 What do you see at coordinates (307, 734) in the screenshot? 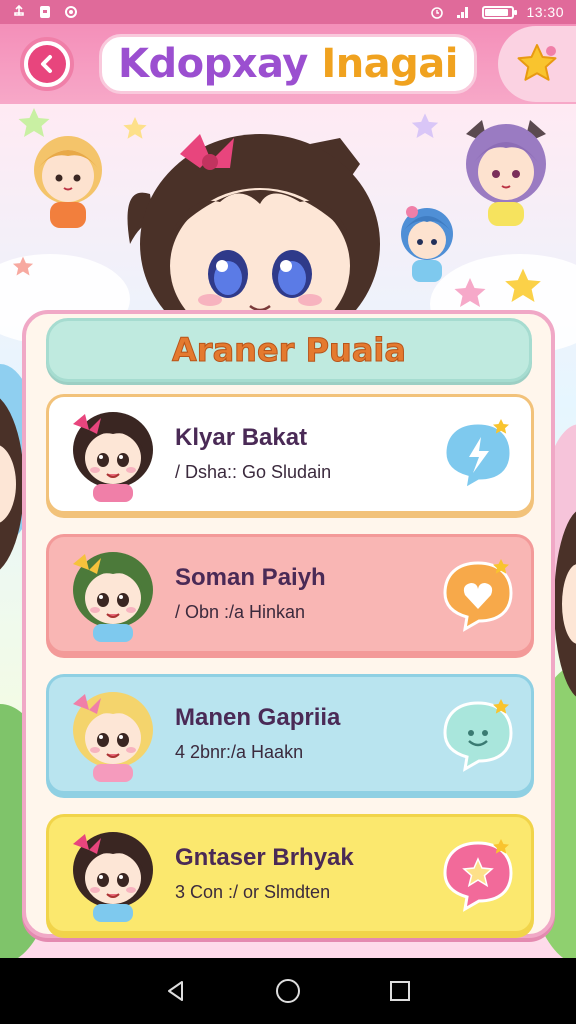
I see `card-text: Manen Gapriia 4 2bnr:/a Haakn` at bounding box center [307, 734].